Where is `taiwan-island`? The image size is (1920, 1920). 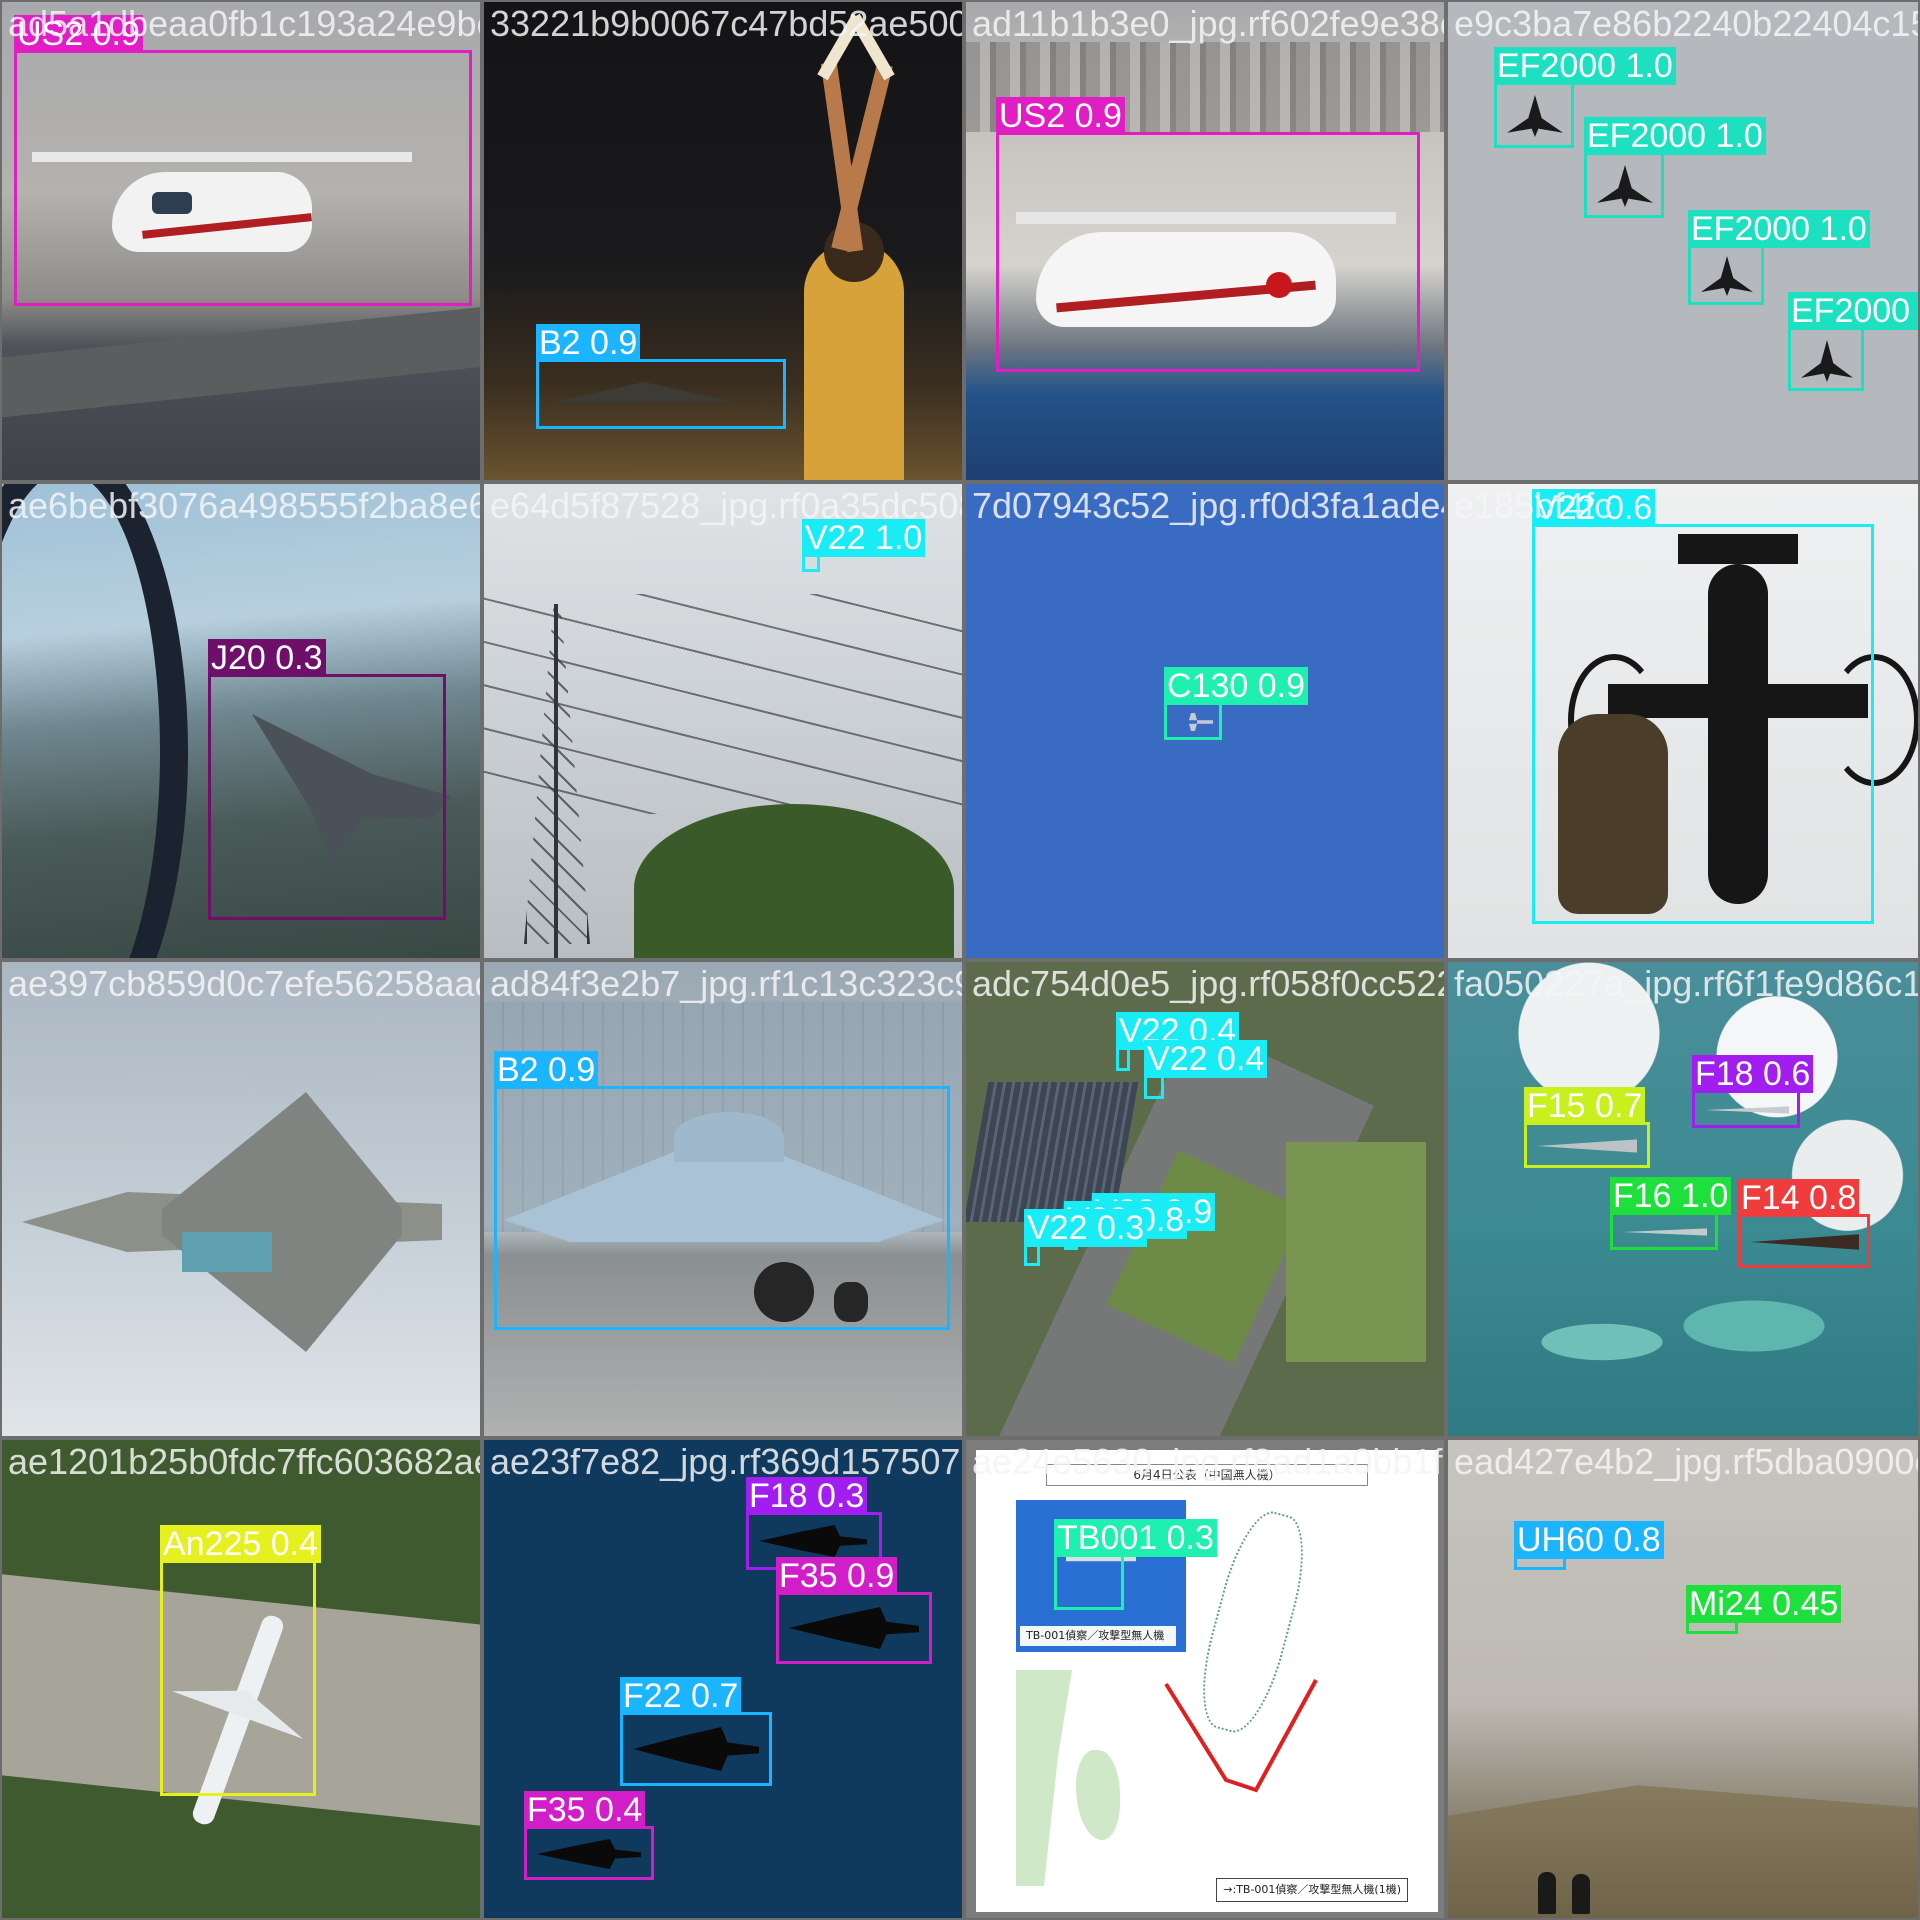 taiwan-island is located at coordinates (1098, 1795).